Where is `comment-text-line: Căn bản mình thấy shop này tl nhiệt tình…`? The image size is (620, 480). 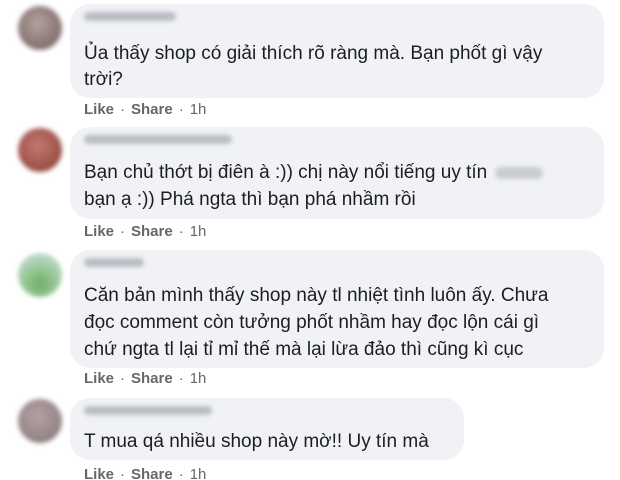
comment-text-line: Căn bản mình thấy shop này tl nhiệt tình… is located at coordinates (316, 295).